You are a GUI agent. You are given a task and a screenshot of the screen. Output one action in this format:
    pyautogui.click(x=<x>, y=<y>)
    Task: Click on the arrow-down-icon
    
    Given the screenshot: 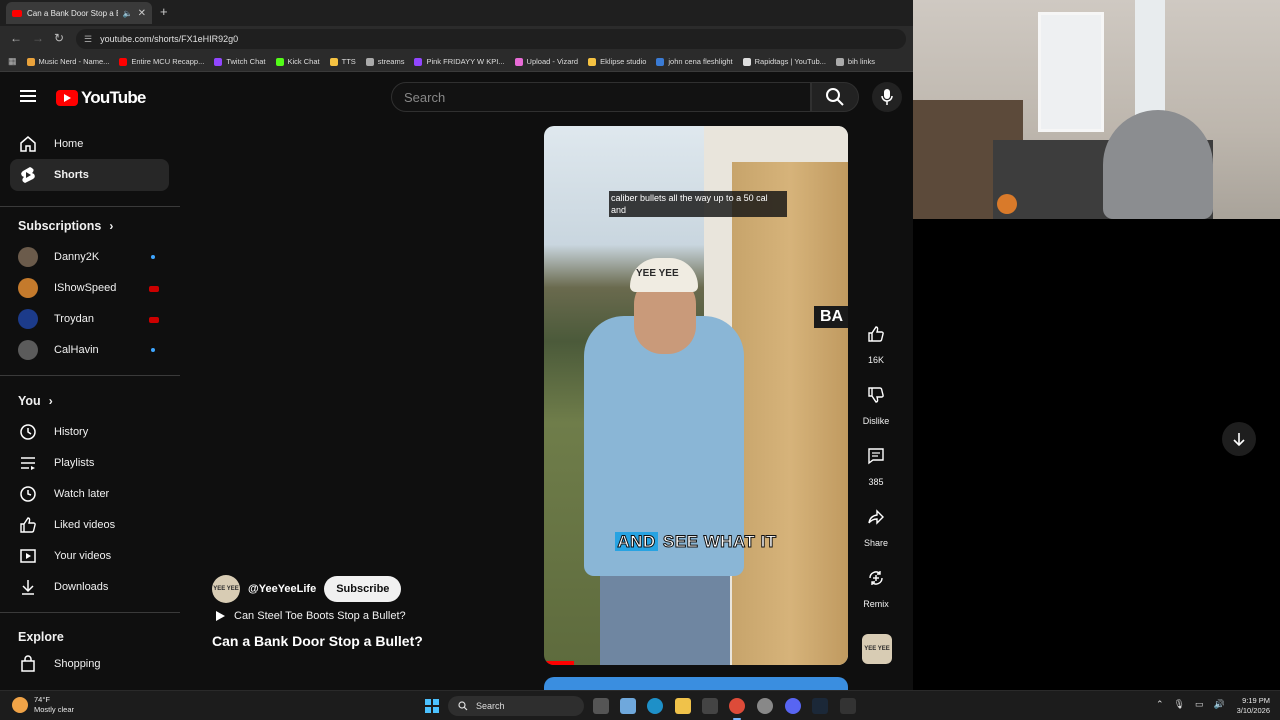 What is the action you would take?
    pyautogui.click(x=1239, y=440)
    